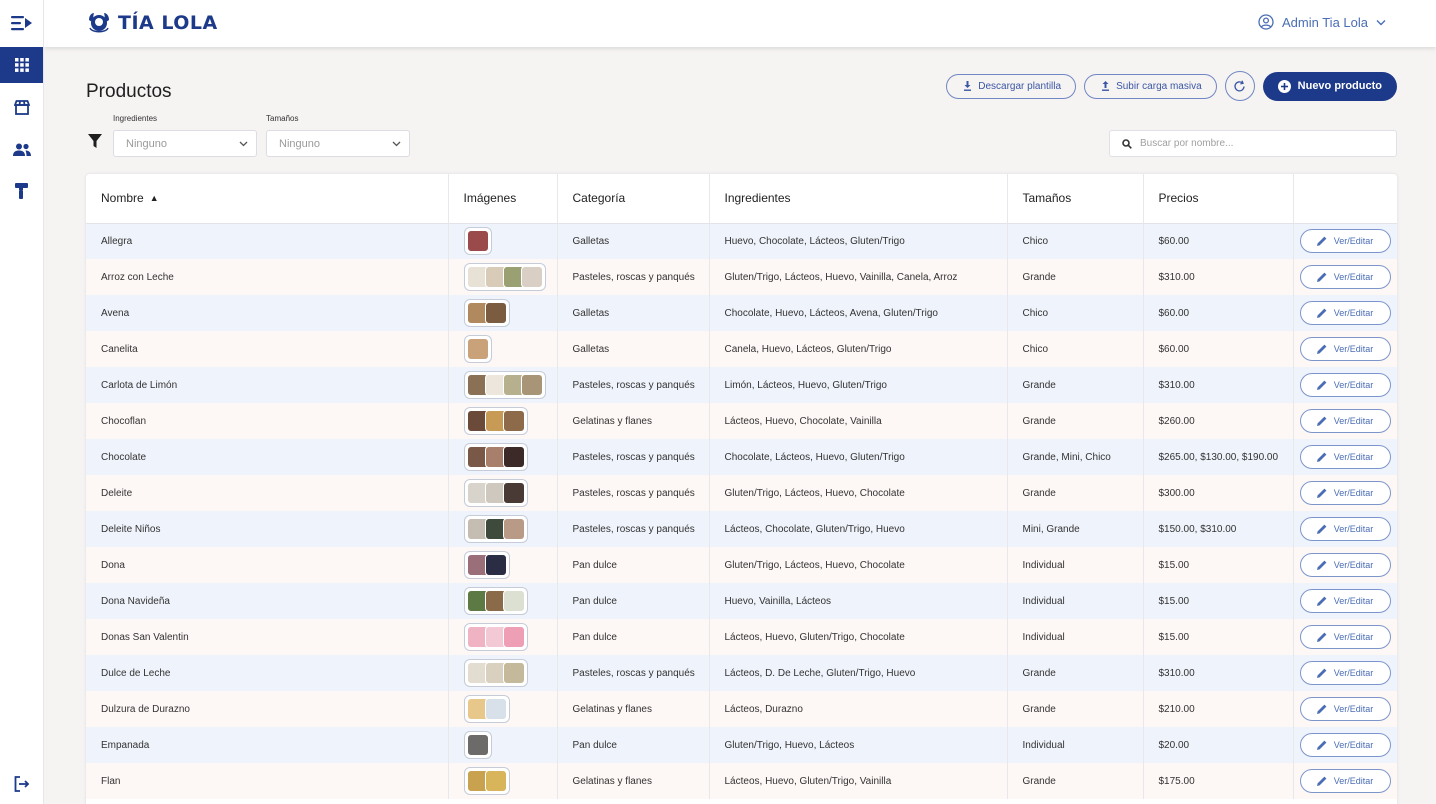 The image size is (1436, 804). Describe the element at coordinates (633, 529) in the screenshot. I see `cell-category: Pasteles, roscas y panqués` at that location.